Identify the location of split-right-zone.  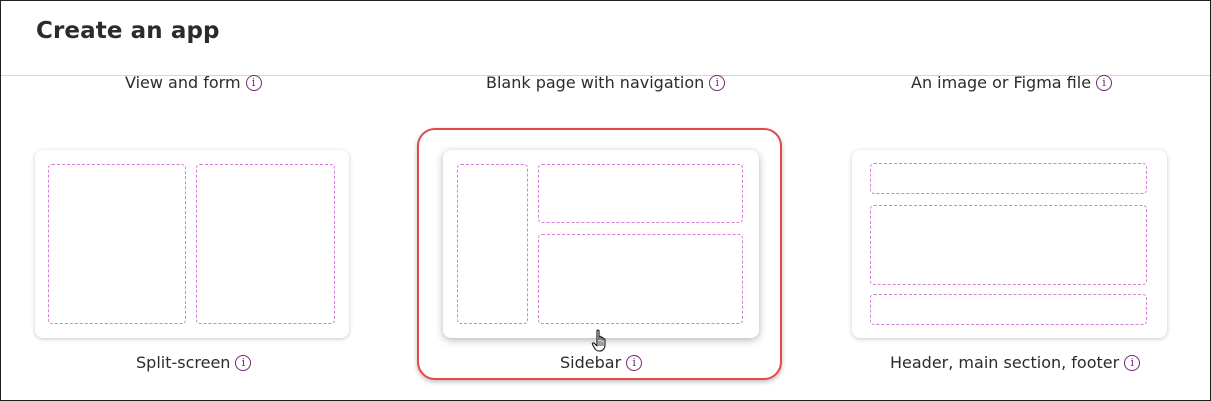
(265, 244).